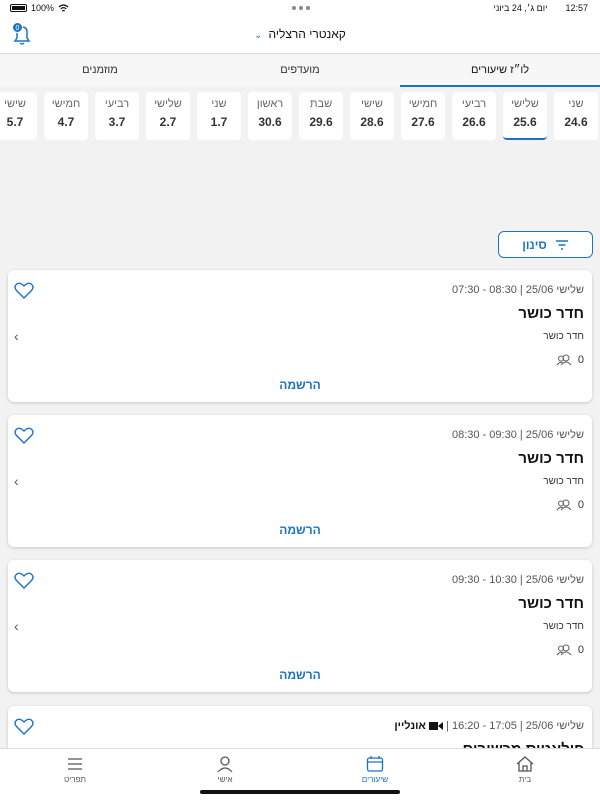 The width and height of the screenshot is (600, 800). Describe the element at coordinates (474, 122) in the screenshot. I see `day-date: 26.6` at that location.